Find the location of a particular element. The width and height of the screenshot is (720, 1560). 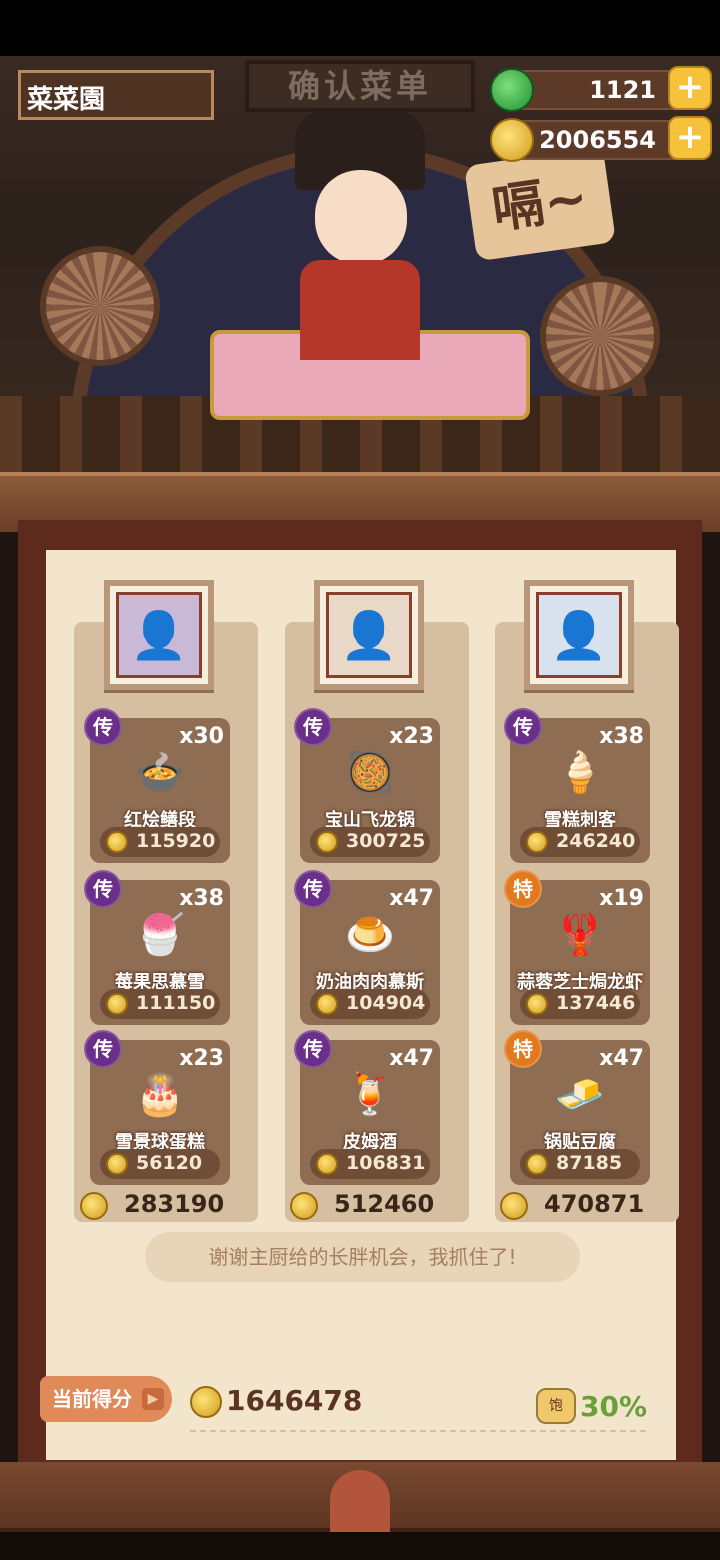

chef-portrait-2: 👤 is located at coordinates (369, 635).